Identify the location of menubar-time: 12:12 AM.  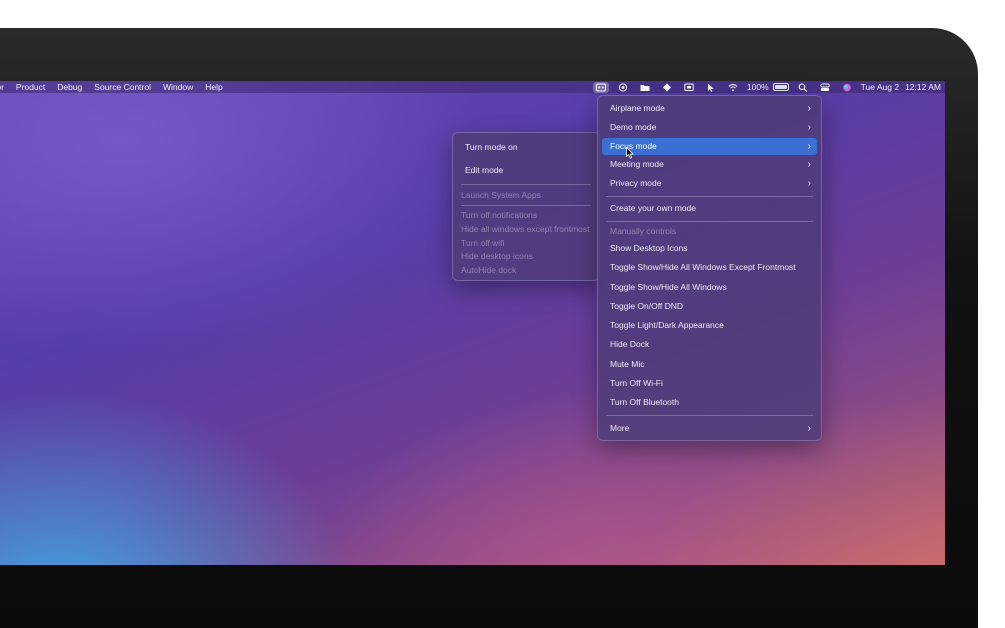
(923, 87).